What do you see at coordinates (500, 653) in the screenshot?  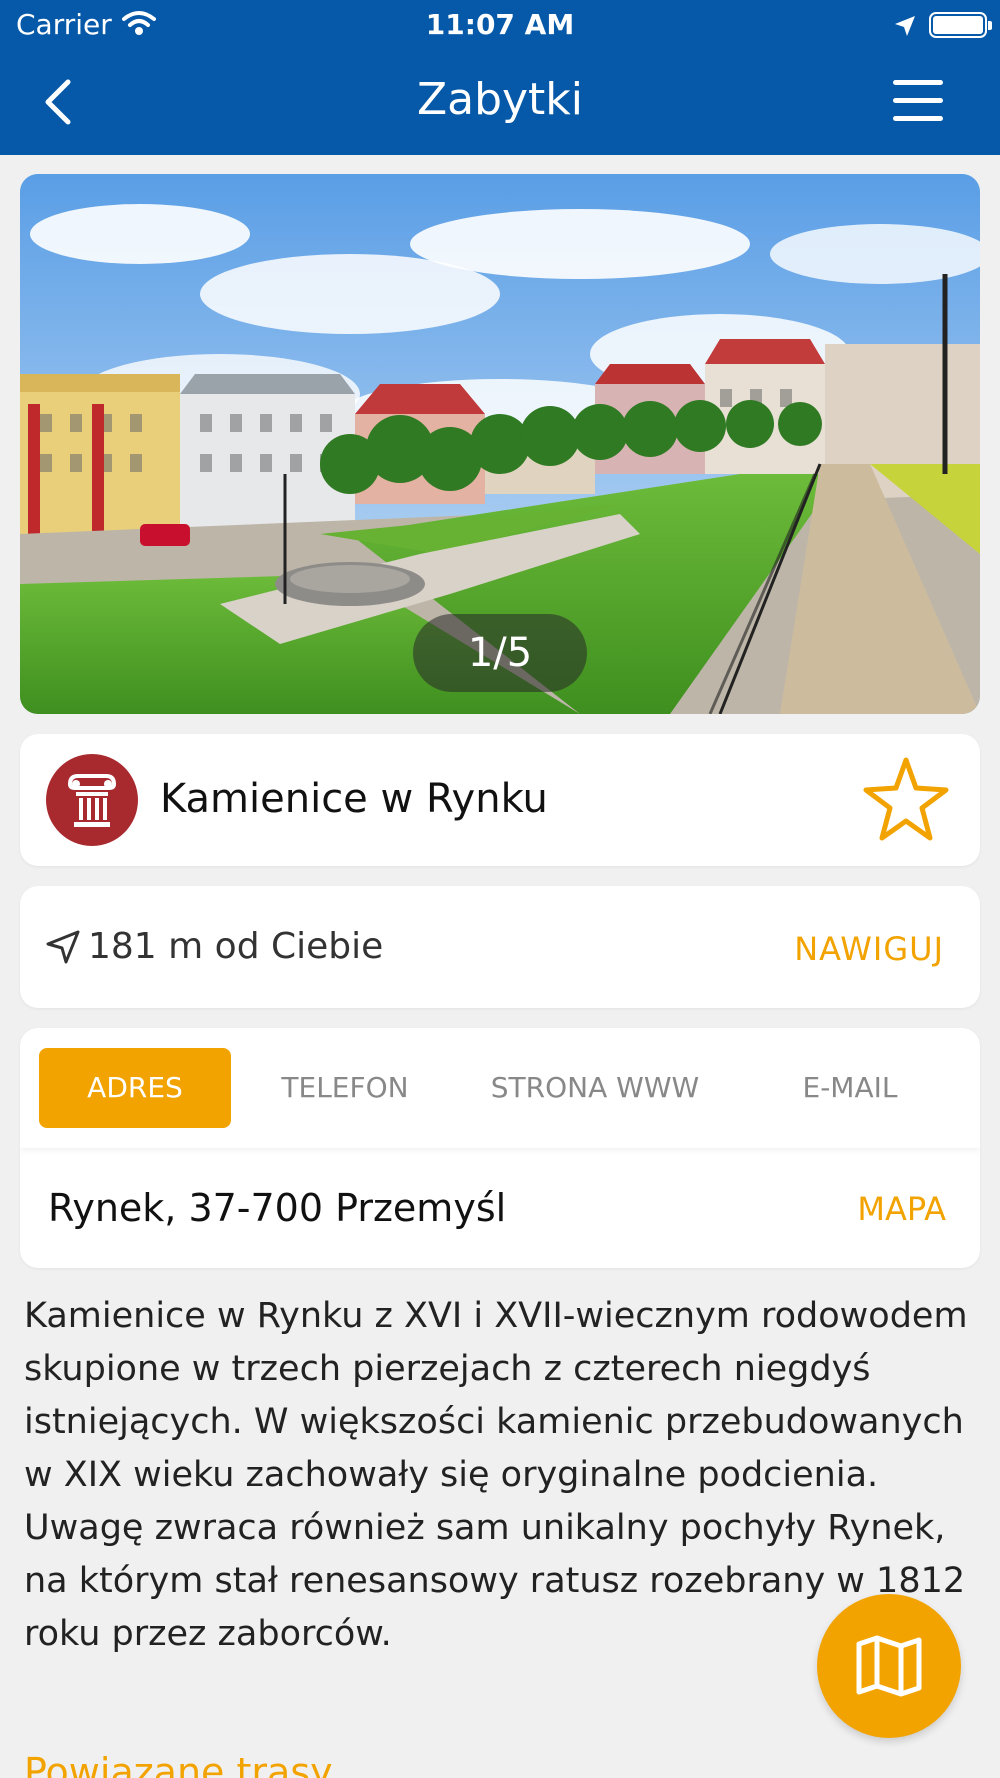 I see `gallery-counter: 1/5` at bounding box center [500, 653].